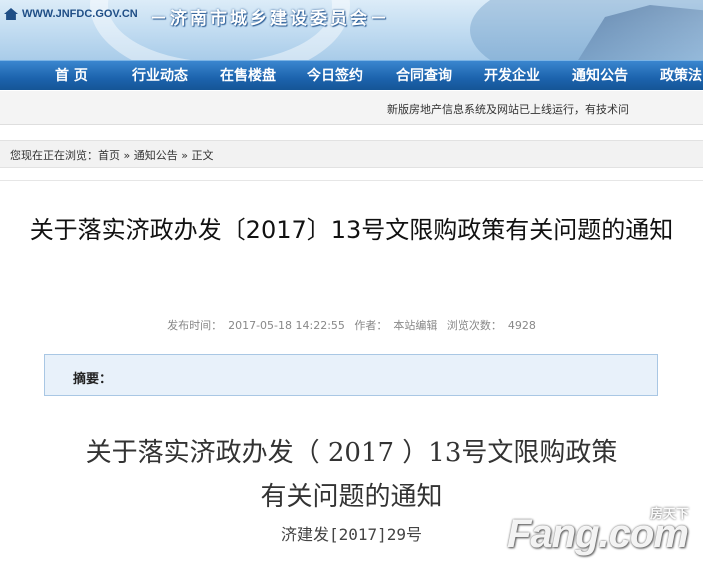  What do you see at coordinates (11, 14) in the screenshot?
I see `home-icon` at bounding box center [11, 14].